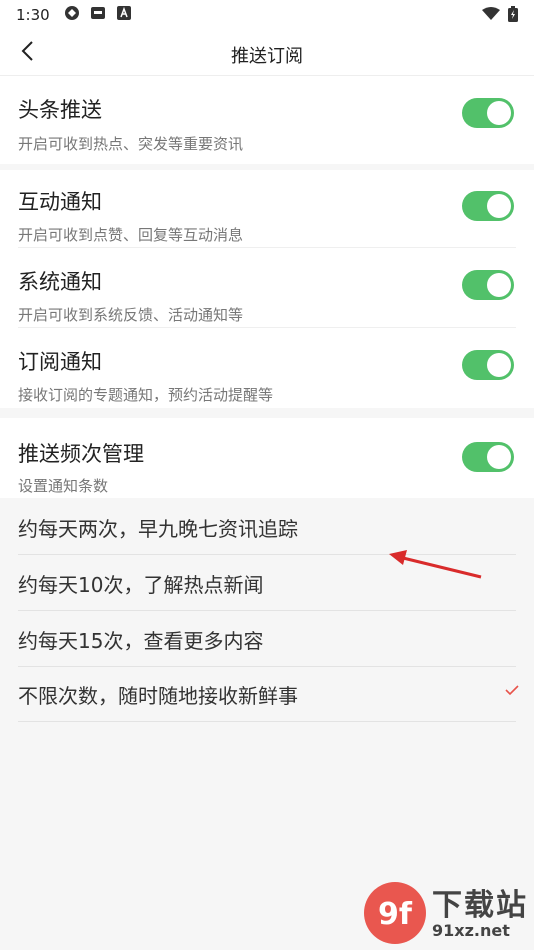  What do you see at coordinates (141, 585) in the screenshot?
I see `option-label: 约每天10次，了解热点新闻` at bounding box center [141, 585].